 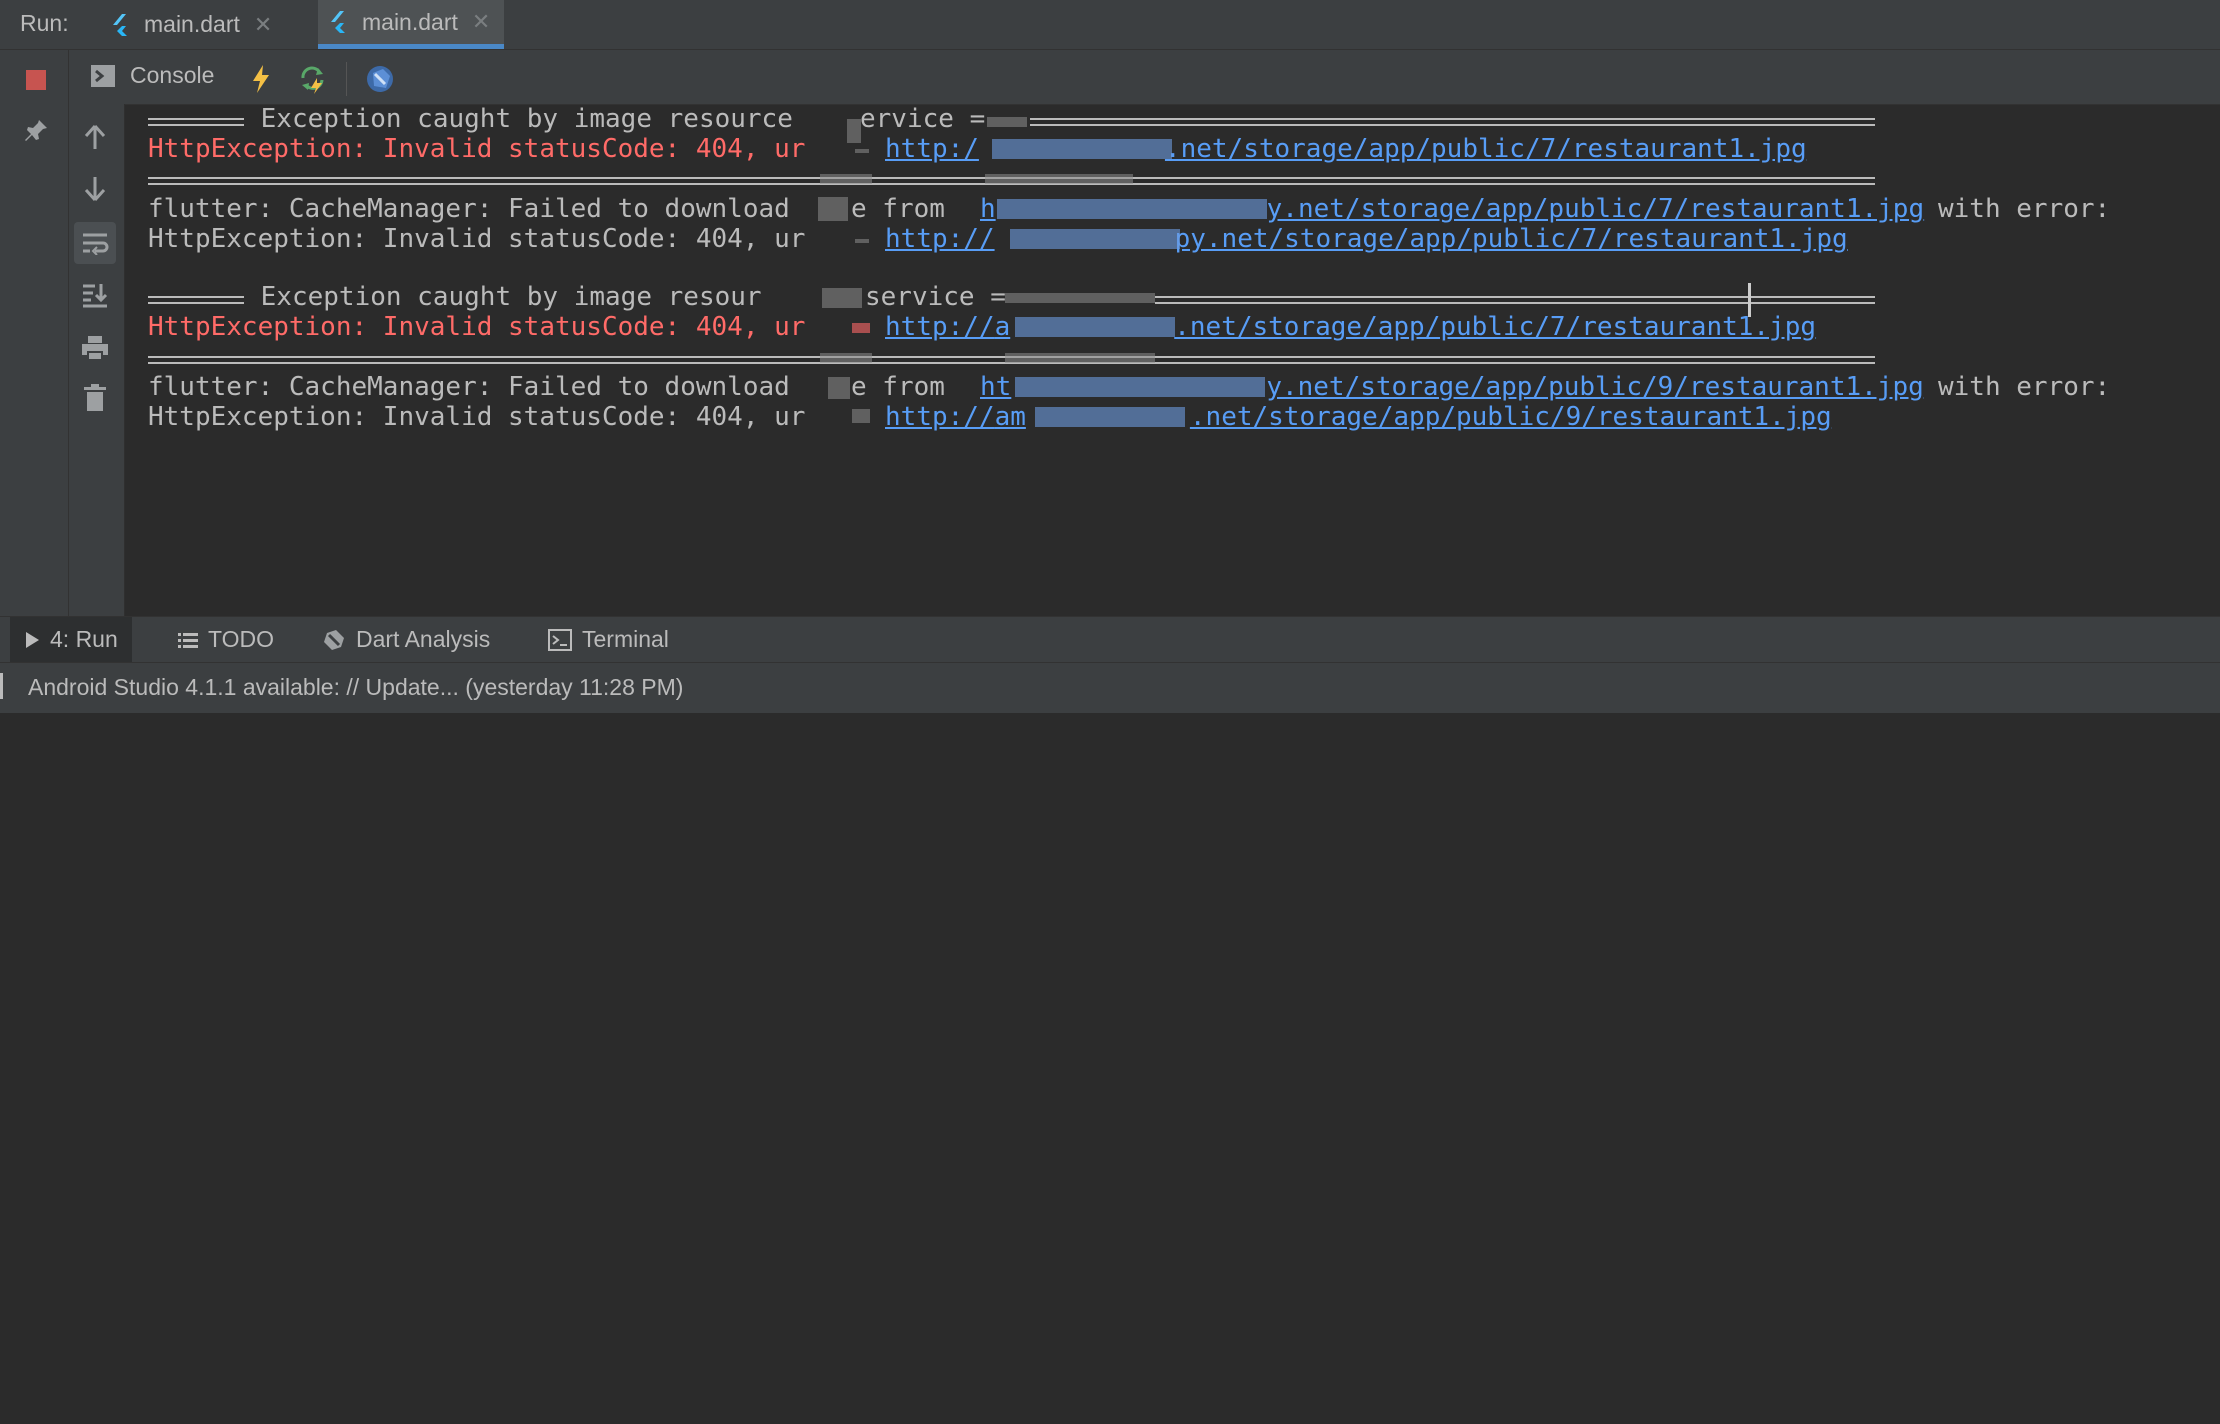 I want to click on hot-reload-button, so click(x=261, y=79).